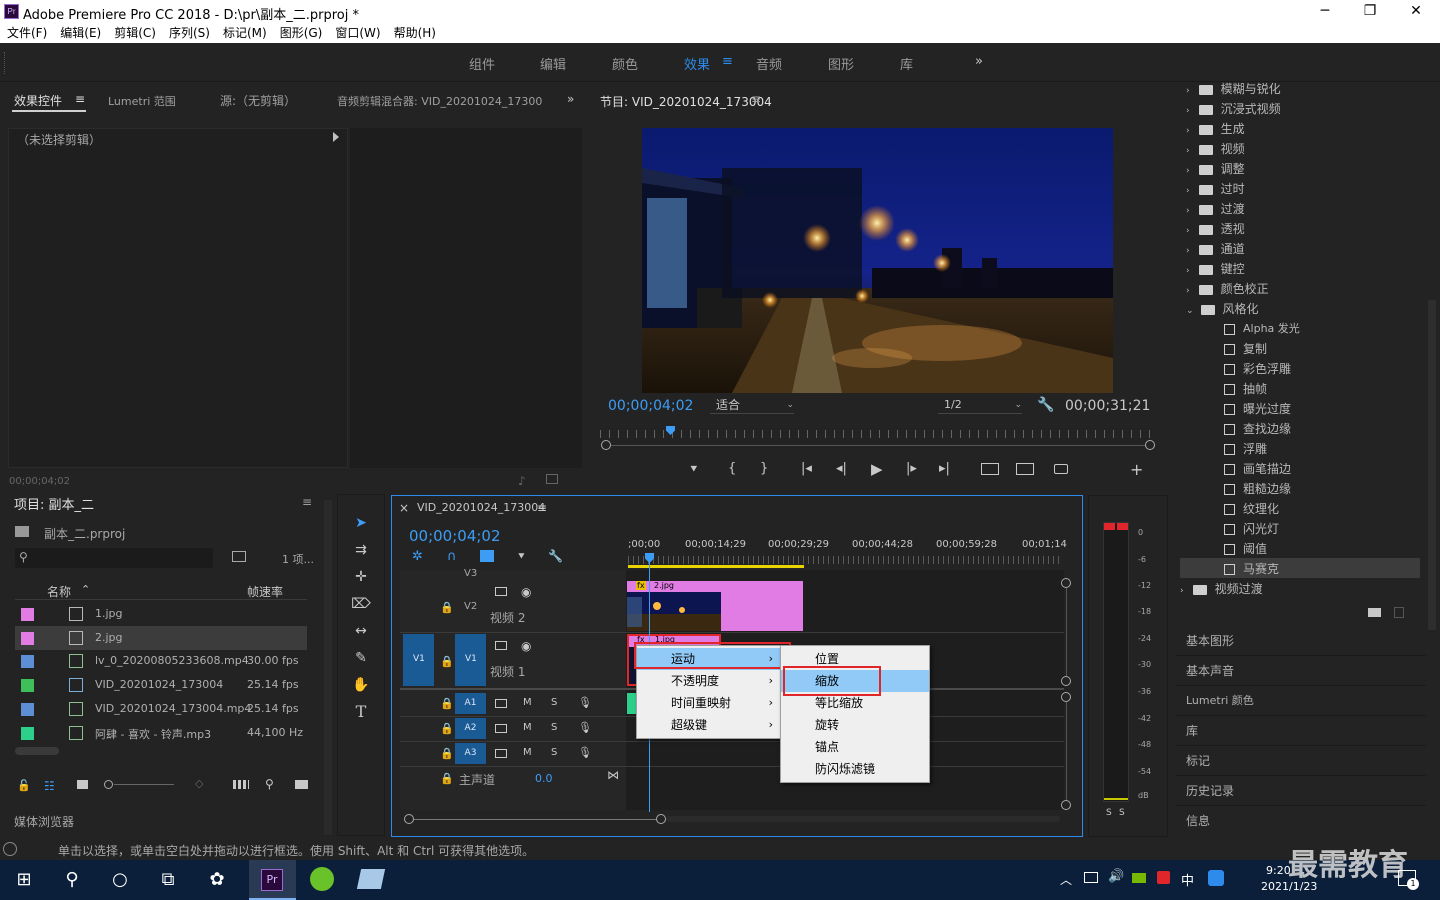  I want to click on project-menu-icon: ≡, so click(307, 502).